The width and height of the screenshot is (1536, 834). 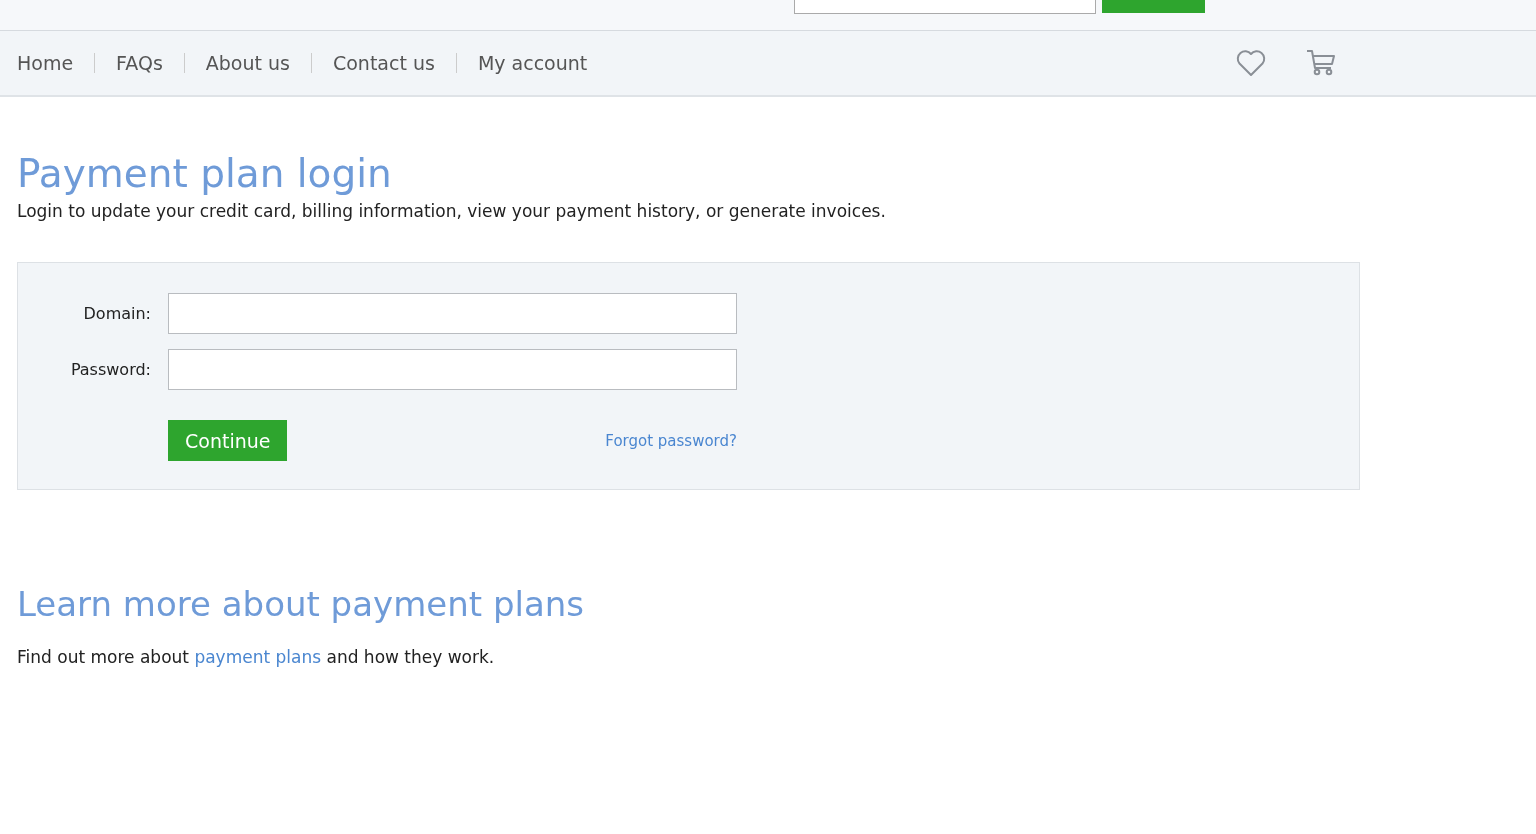 I want to click on nav-link: Home, so click(x=45, y=63).